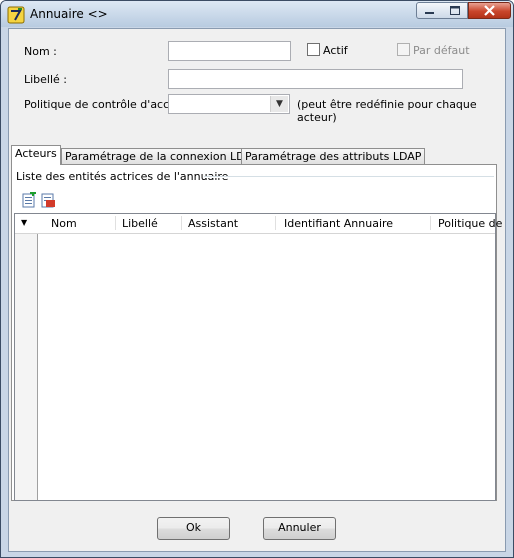  What do you see at coordinates (106, 104) in the screenshot?
I see `politique-label: Politique de contrôle d'accès :` at bounding box center [106, 104].